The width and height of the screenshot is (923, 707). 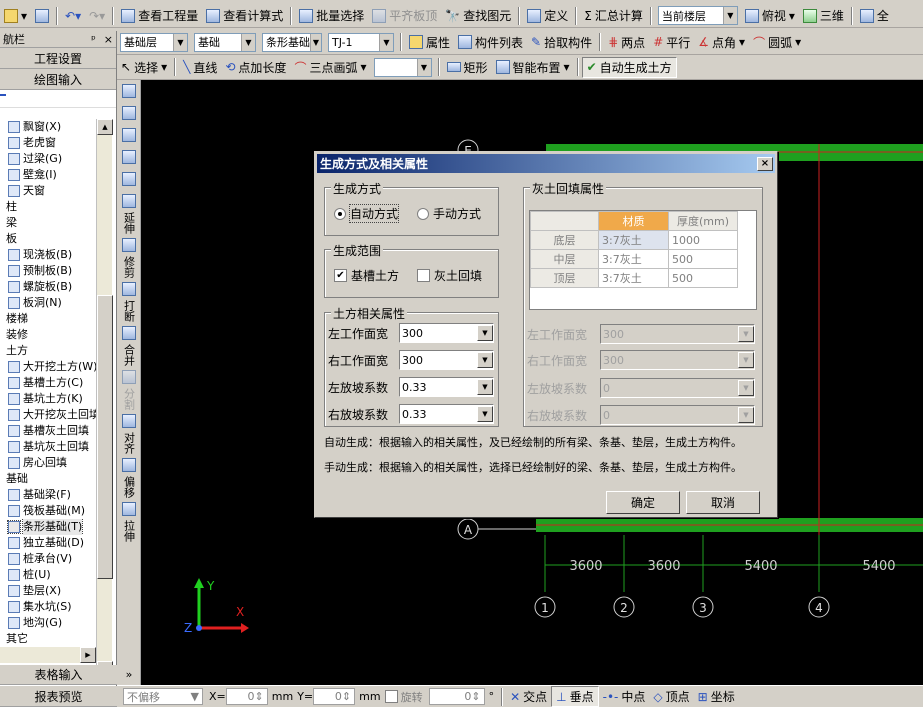 I want to click on arc-option-select: ▼, so click(x=402, y=67).